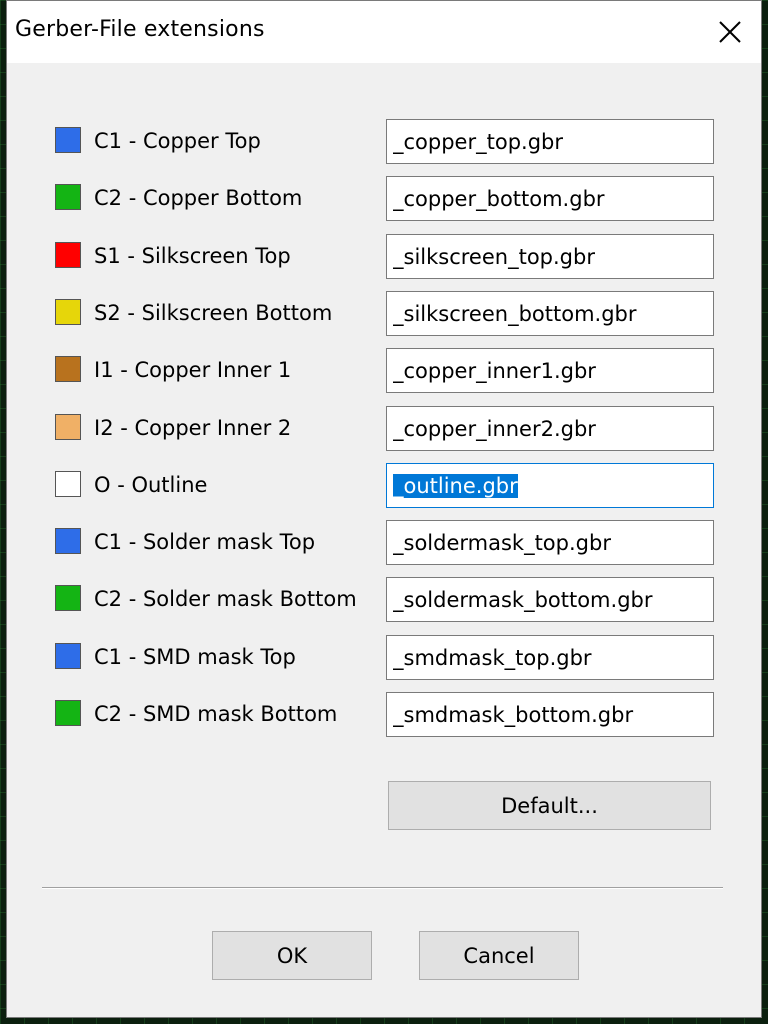 The height and width of the screenshot is (1024, 768). I want to click on layer-label: C1 - Solder mask Top, so click(205, 542).